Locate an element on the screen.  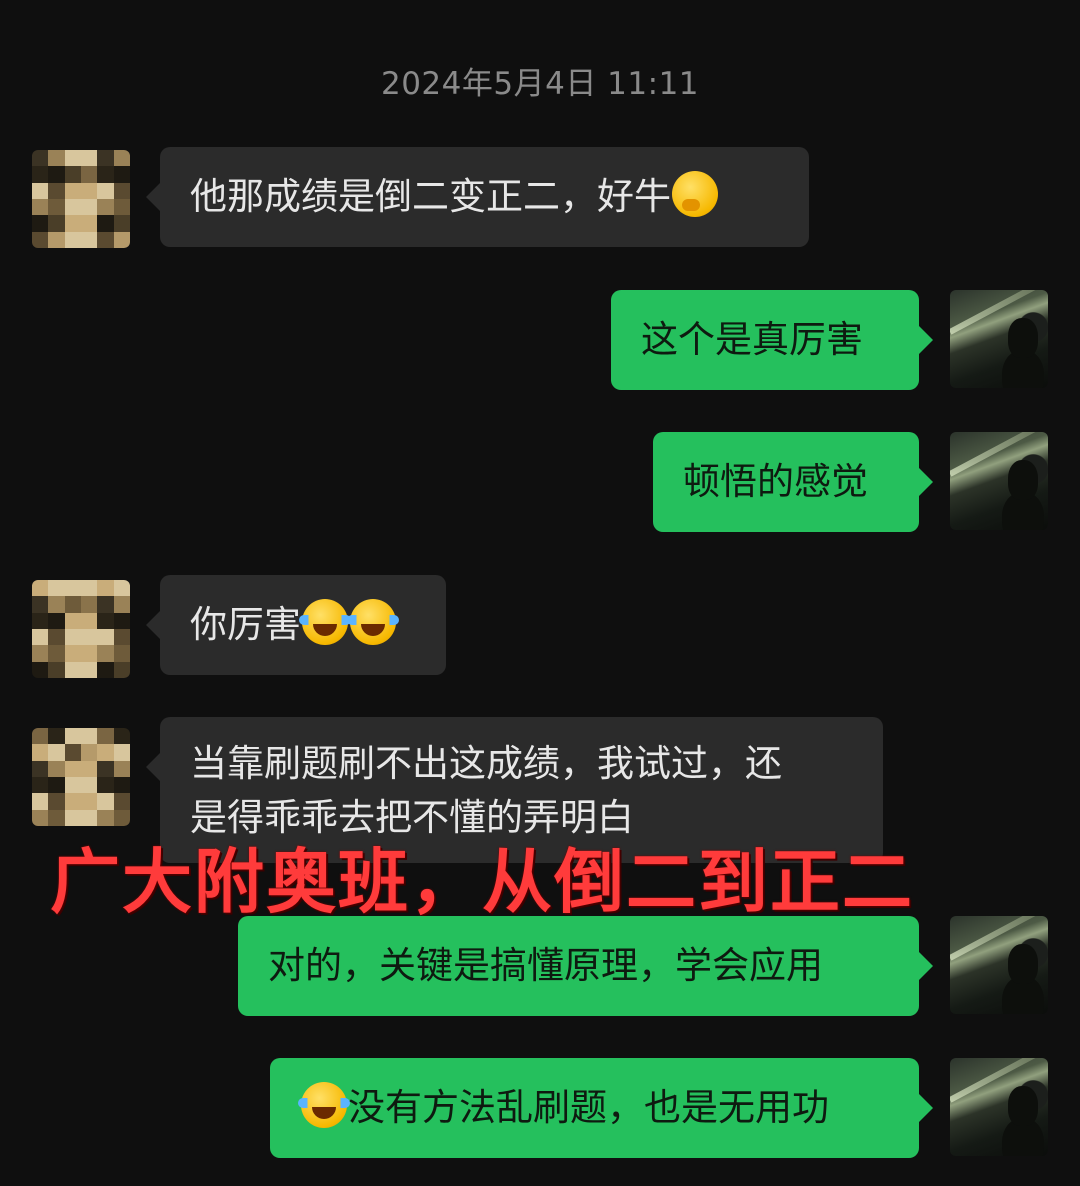
outgoing-message-bubble: 这个是真厉害 is located at coordinates (772, 340).